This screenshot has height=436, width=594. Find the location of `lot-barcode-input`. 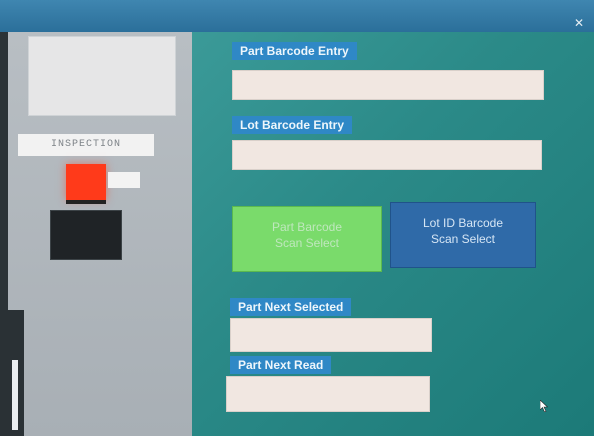

lot-barcode-input is located at coordinates (387, 155).